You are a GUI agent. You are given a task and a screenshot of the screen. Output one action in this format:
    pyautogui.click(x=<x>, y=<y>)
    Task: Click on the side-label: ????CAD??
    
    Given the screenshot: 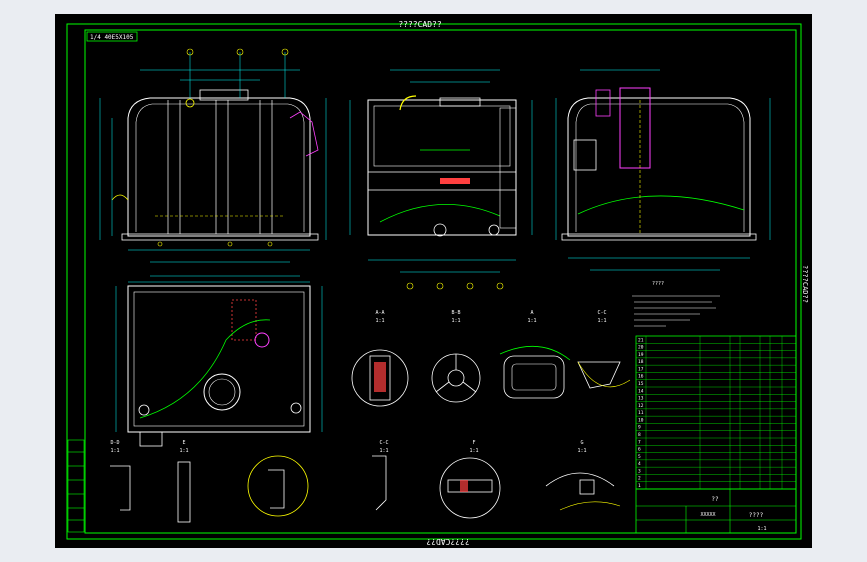 What is the action you would take?
    pyautogui.click(x=805, y=284)
    